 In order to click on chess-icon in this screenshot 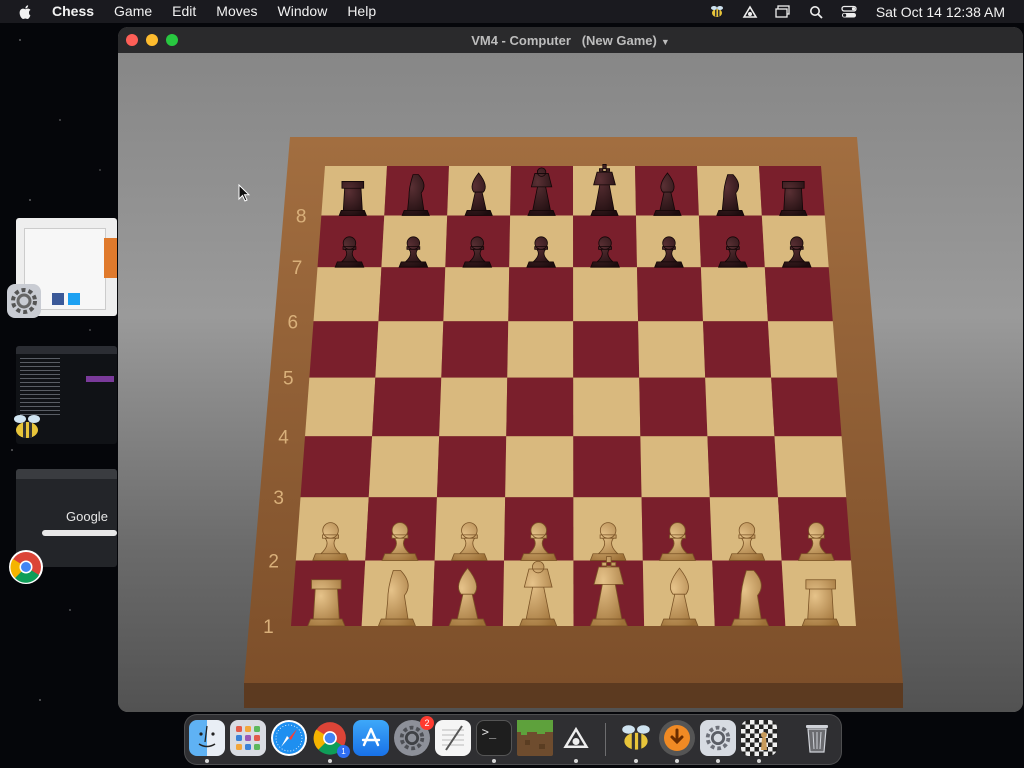, I will do `click(759, 738)`.